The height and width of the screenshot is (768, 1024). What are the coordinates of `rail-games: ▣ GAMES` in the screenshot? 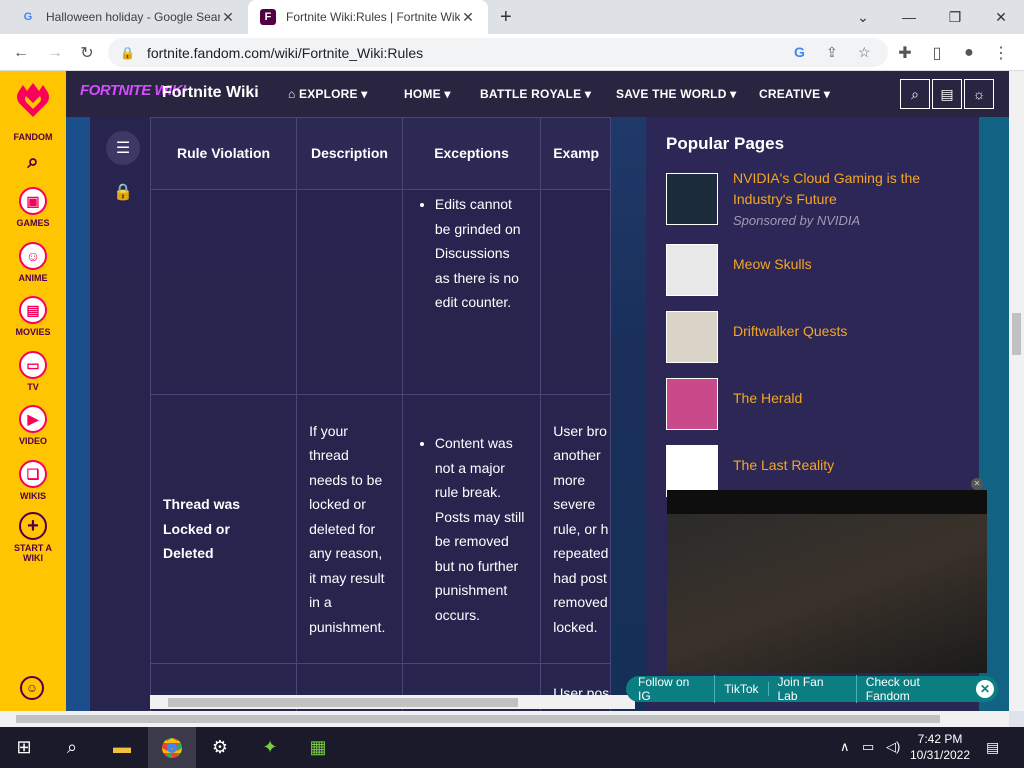 It's located at (33, 207).